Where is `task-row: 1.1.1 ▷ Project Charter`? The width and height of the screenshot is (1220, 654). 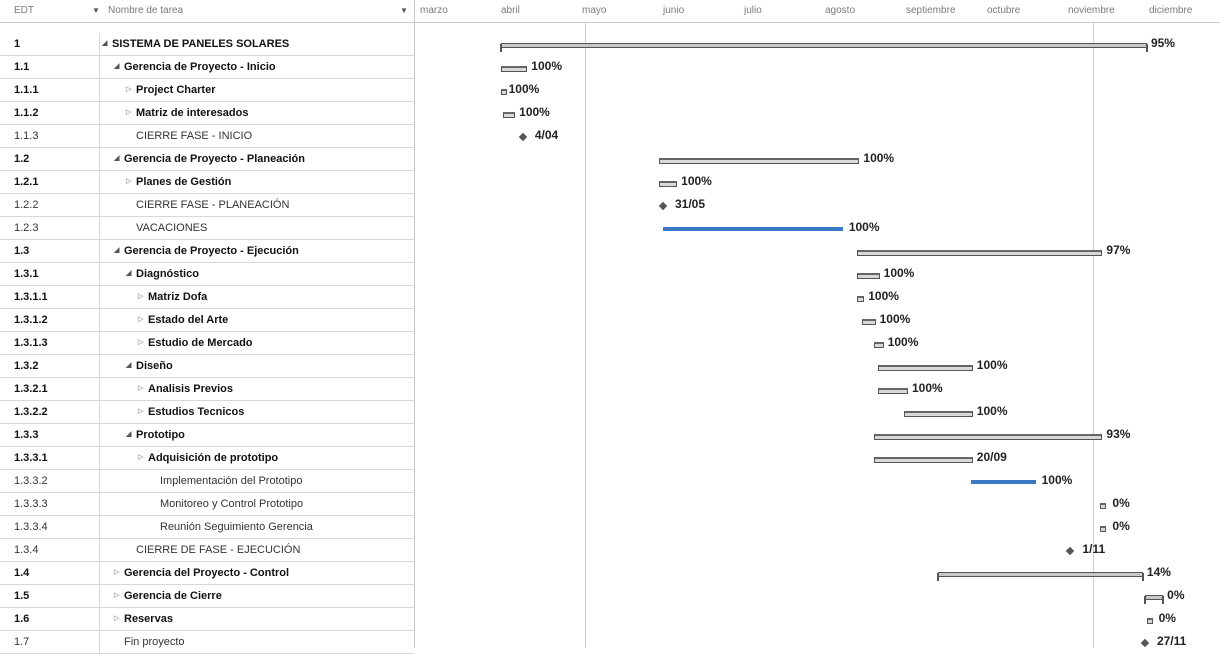
task-row: 1.1.1 ▷ Project Charter is located at coordinates (207, 90).